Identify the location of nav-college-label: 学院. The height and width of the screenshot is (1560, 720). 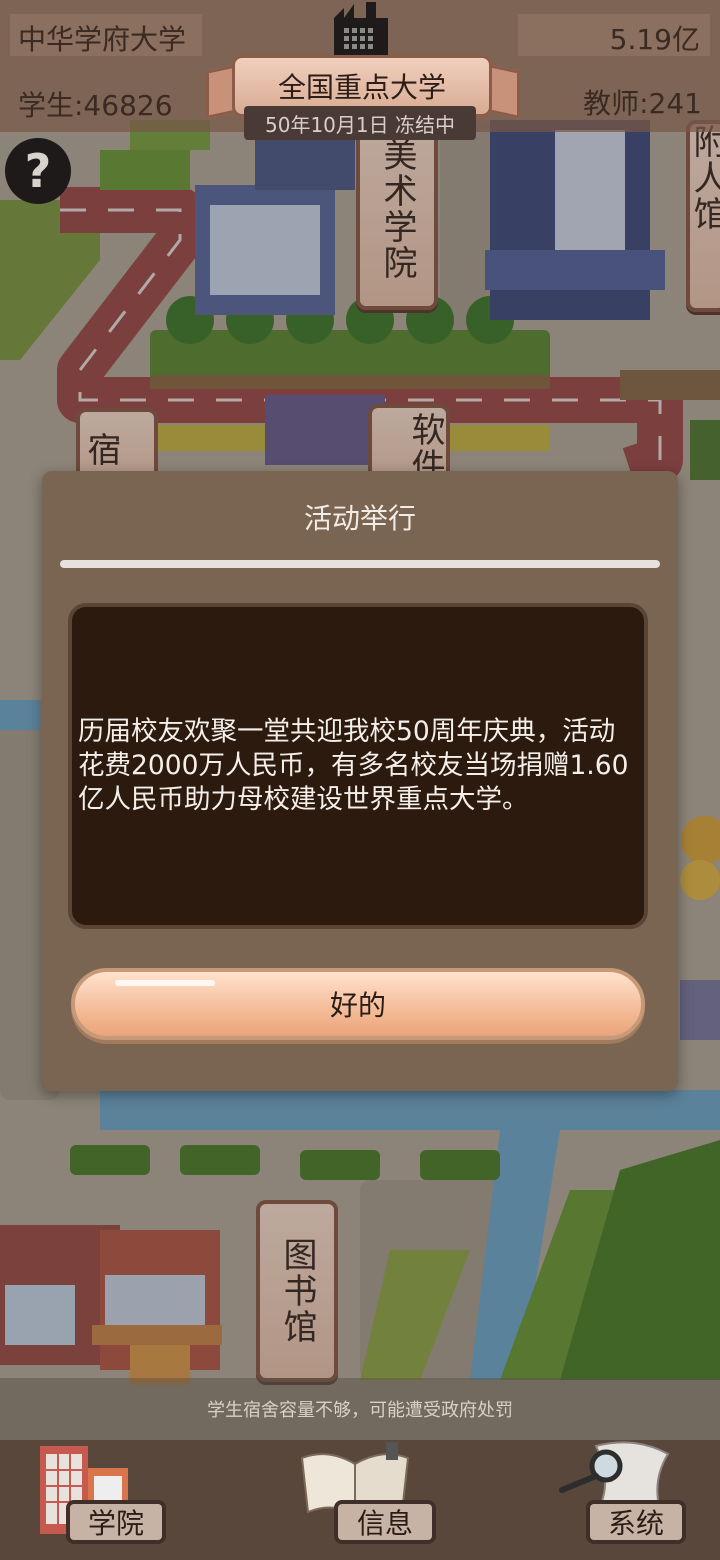
(116, 1522).